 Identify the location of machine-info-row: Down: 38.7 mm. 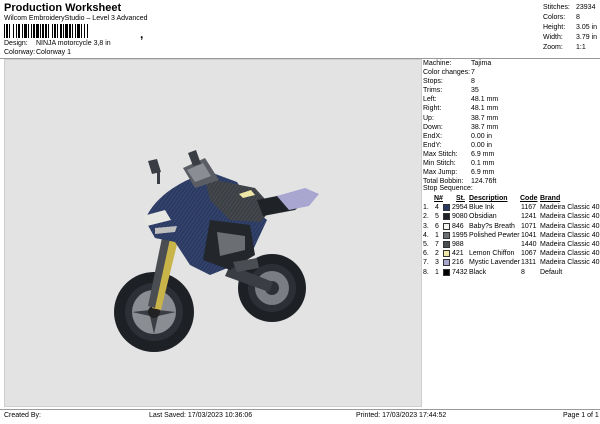
(510, 127).